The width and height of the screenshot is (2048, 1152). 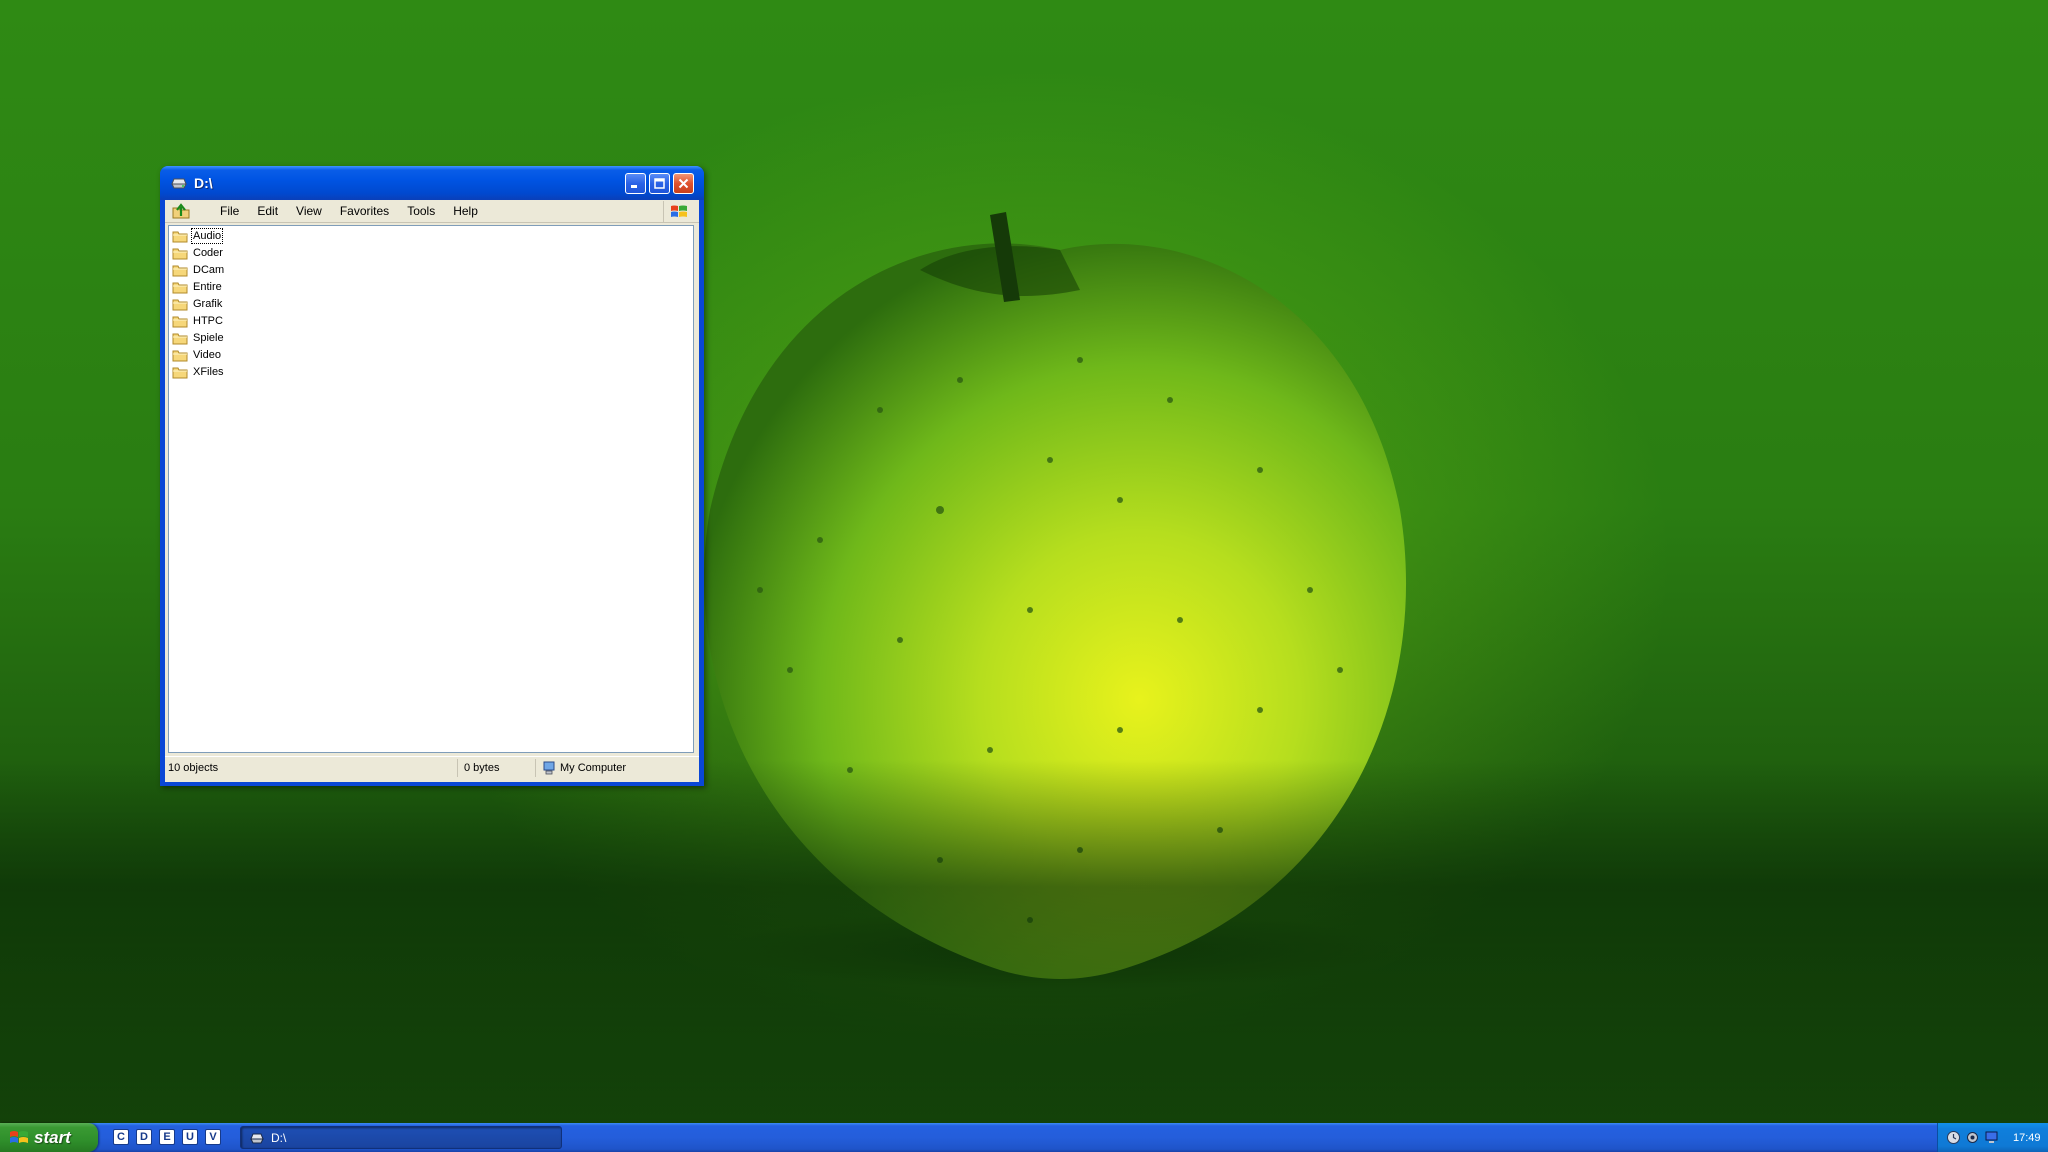 I want to click on taskbar-window-button: D:\, so click(x=401, y=1137).